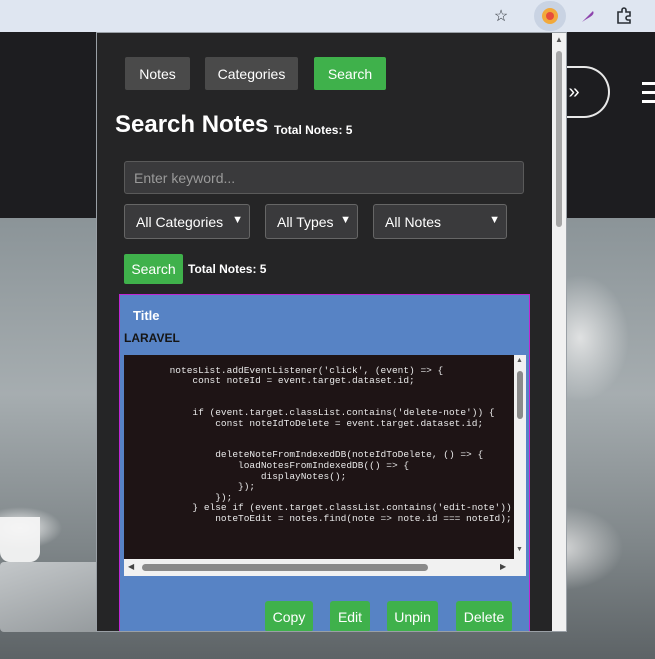 The height and width of the screenshot is (659, 655). Describe the element at coordinates (227, 269) in the screenshot. I see `total-notes-count: Total Notes: 5` at that location.